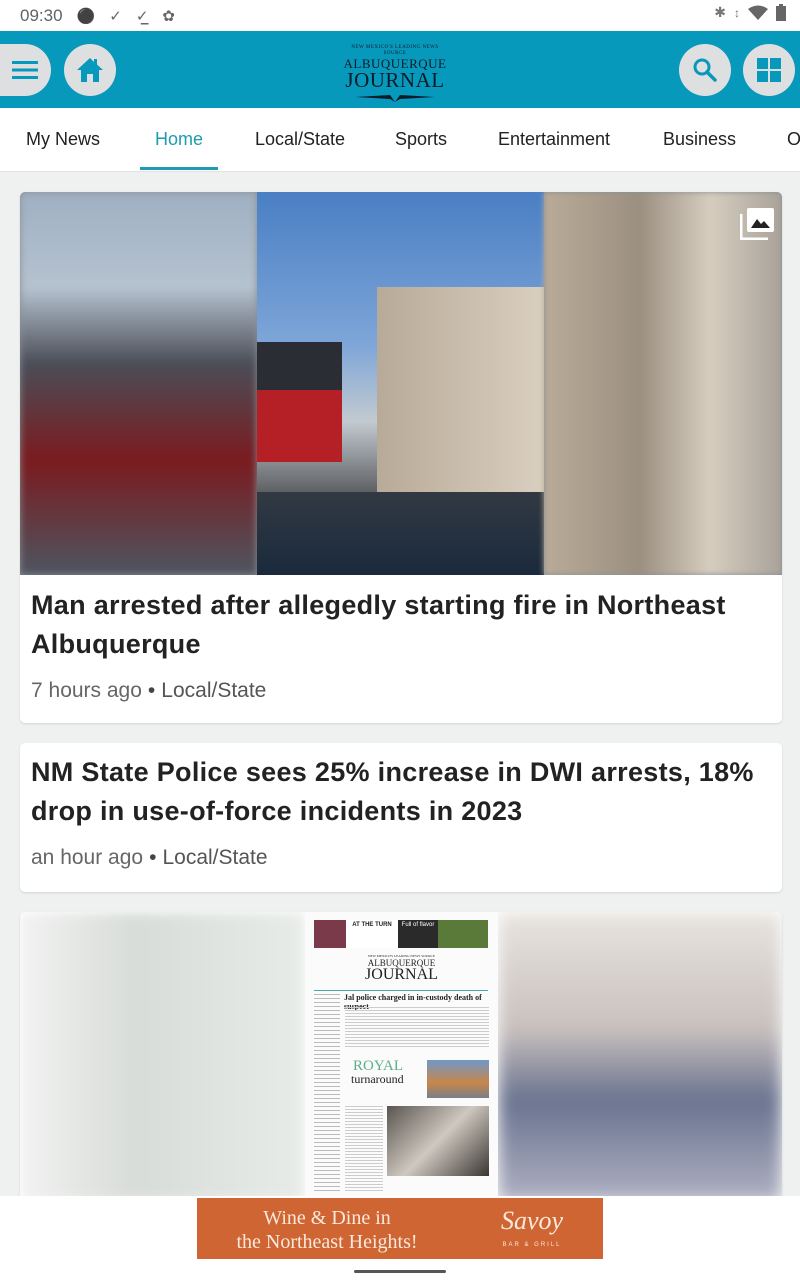  I want to click on sections-grid-button, so click(769, 70).